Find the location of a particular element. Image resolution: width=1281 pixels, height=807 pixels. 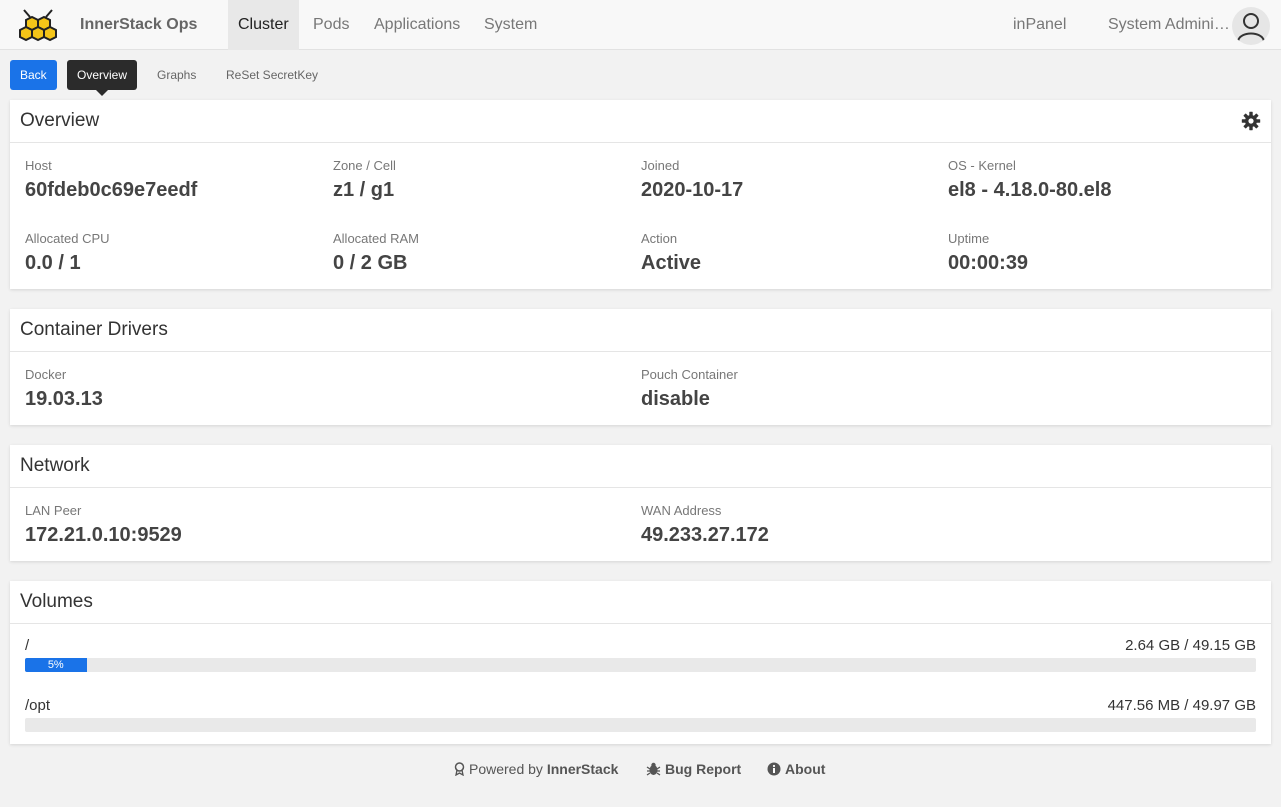

field-joined: Joined 2020-10-17 is located at coordinates (692, 180).